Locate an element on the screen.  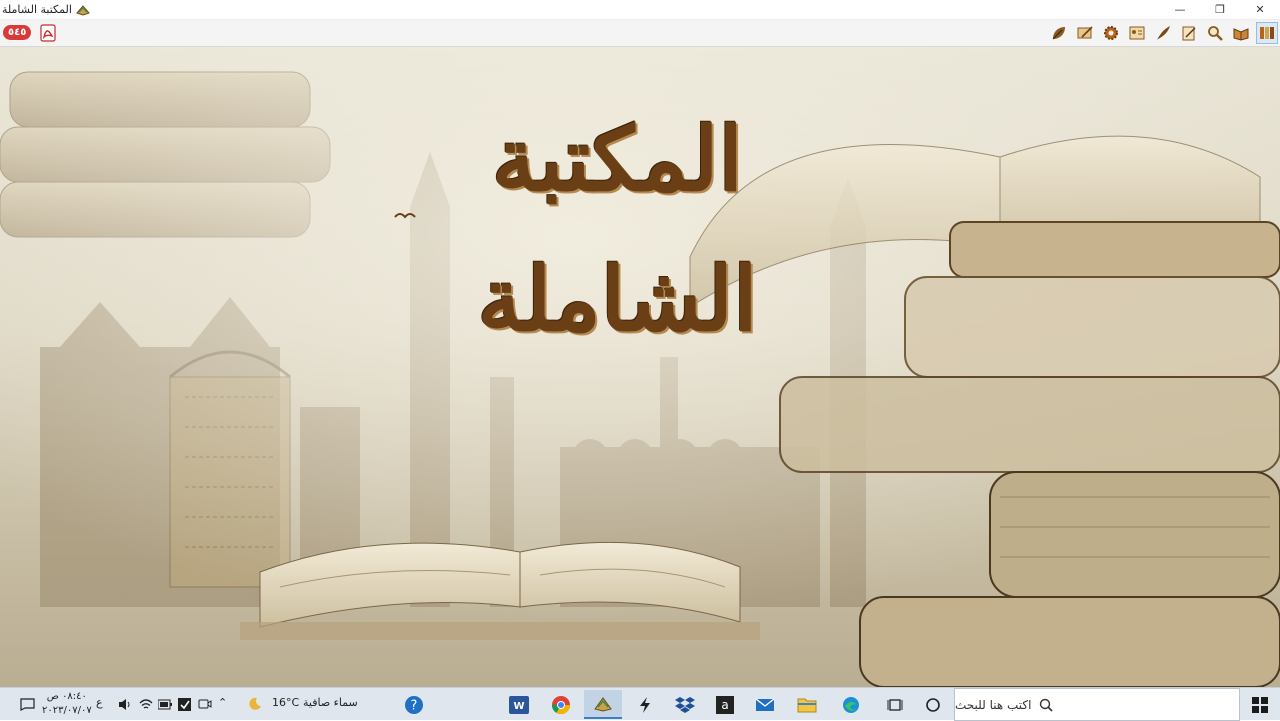
cortana-icon is located at coordinates (933, 704).